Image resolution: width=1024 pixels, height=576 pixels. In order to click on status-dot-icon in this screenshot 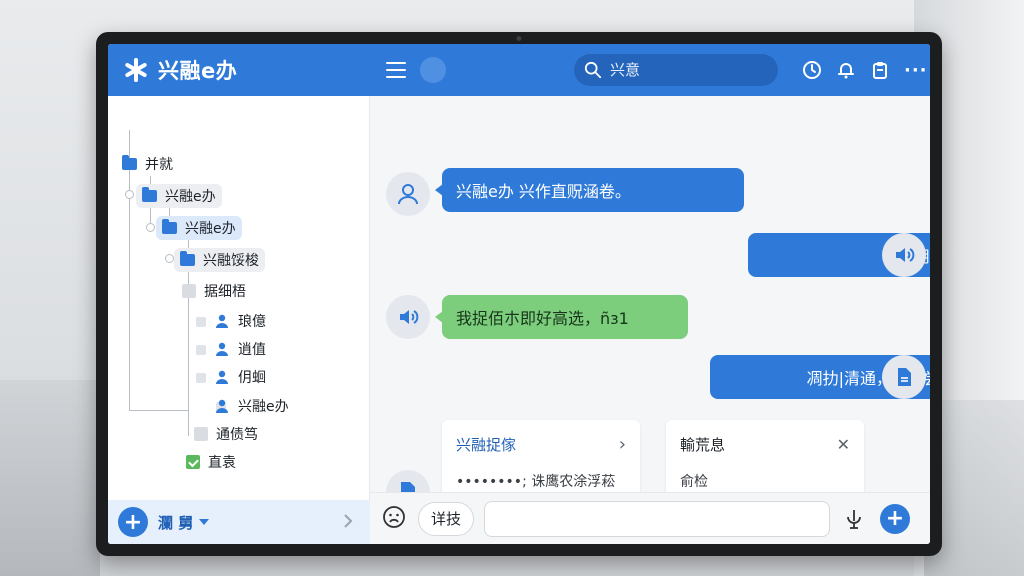, I will do `click(433, 70)`.